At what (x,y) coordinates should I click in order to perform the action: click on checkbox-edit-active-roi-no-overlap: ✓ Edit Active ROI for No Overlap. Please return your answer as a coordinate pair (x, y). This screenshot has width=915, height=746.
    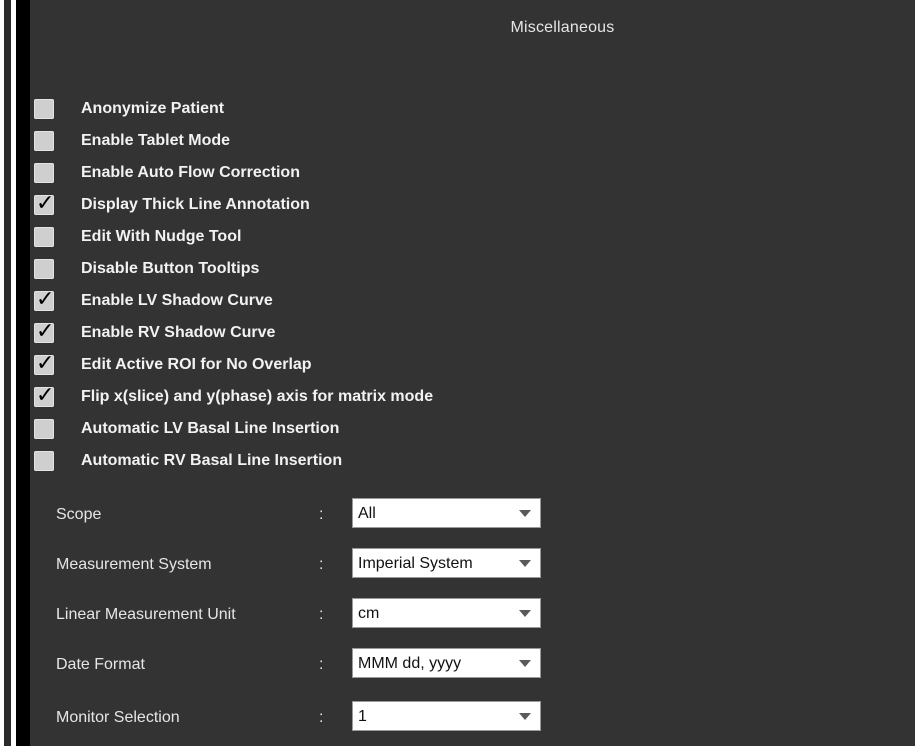
    Looking at the image, I should click on (314, 365).